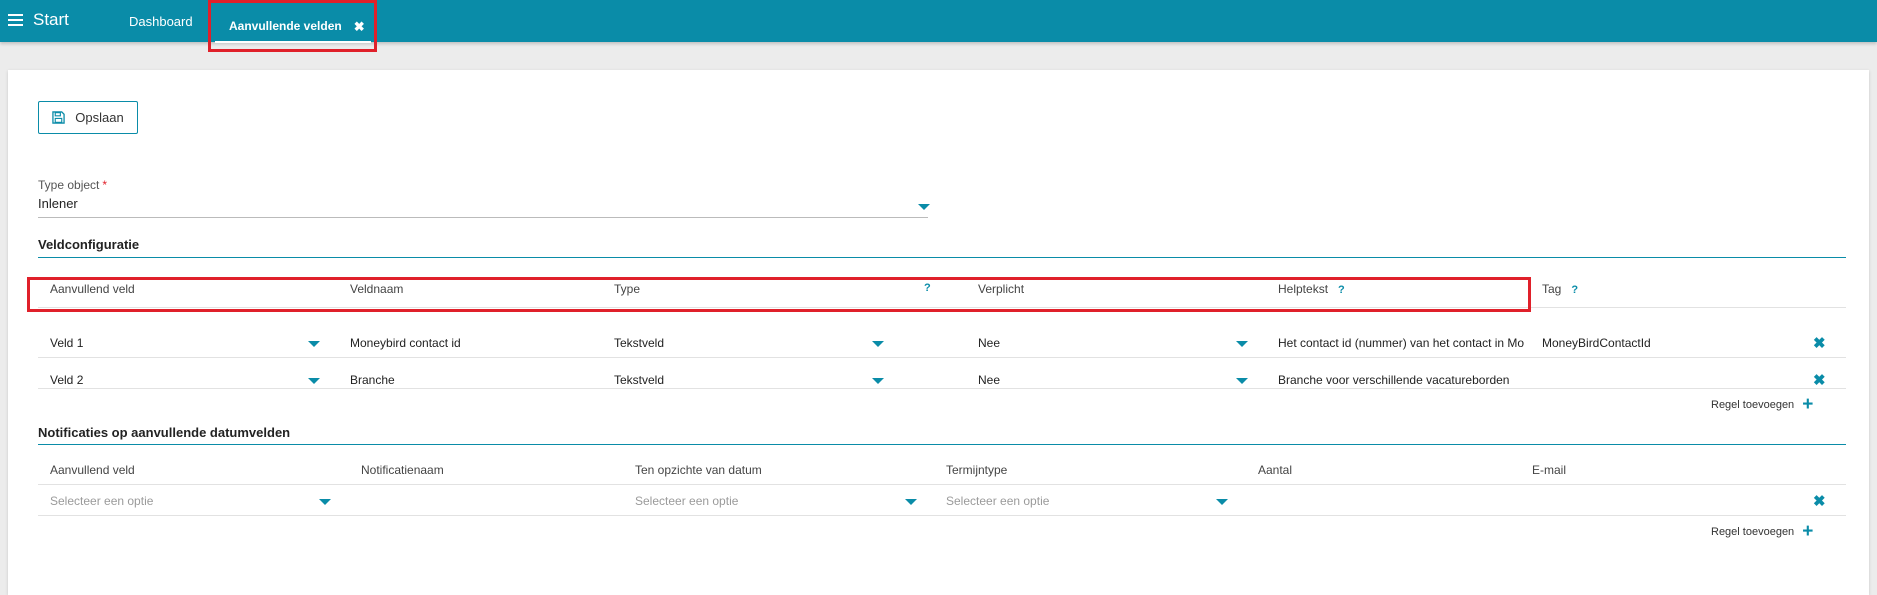 Image resolution: width=1877 pixels, height=595 pixels. I want to click on start-menu-button: Start, so click(38, 20).